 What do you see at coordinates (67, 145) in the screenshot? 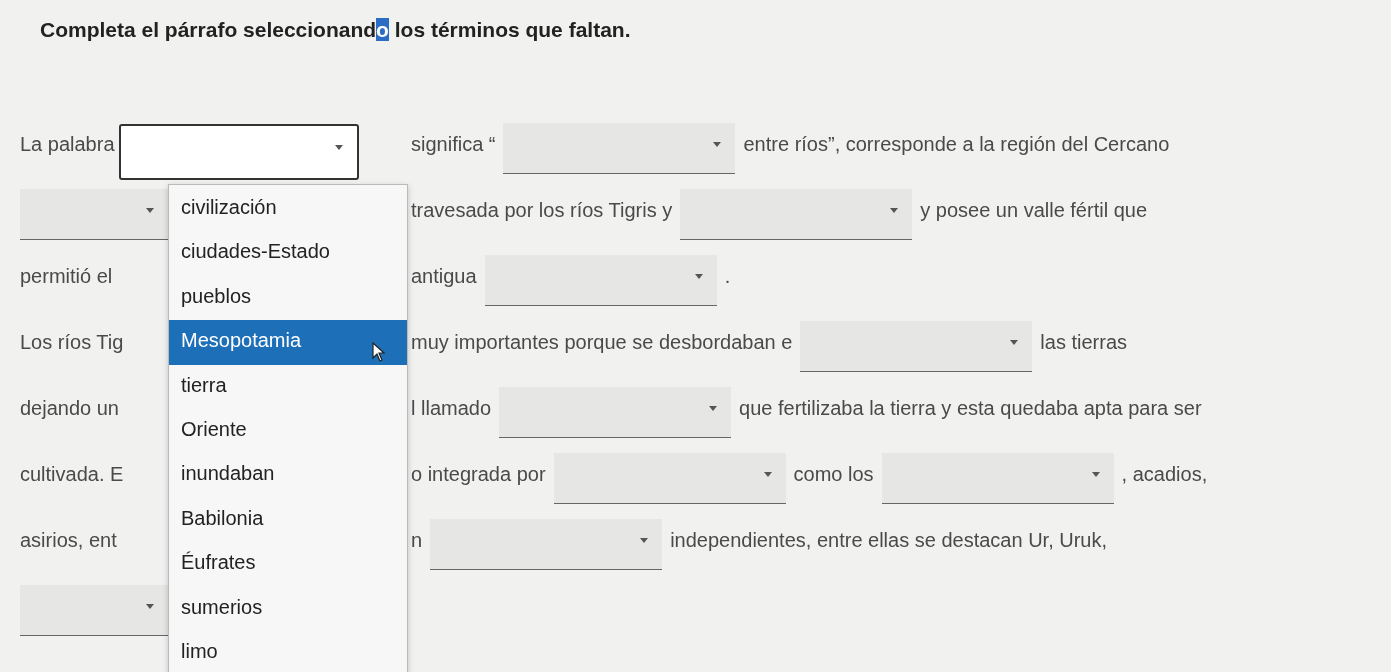
I see `paragraph-text: La palabra` at bounding box center [67, 145].